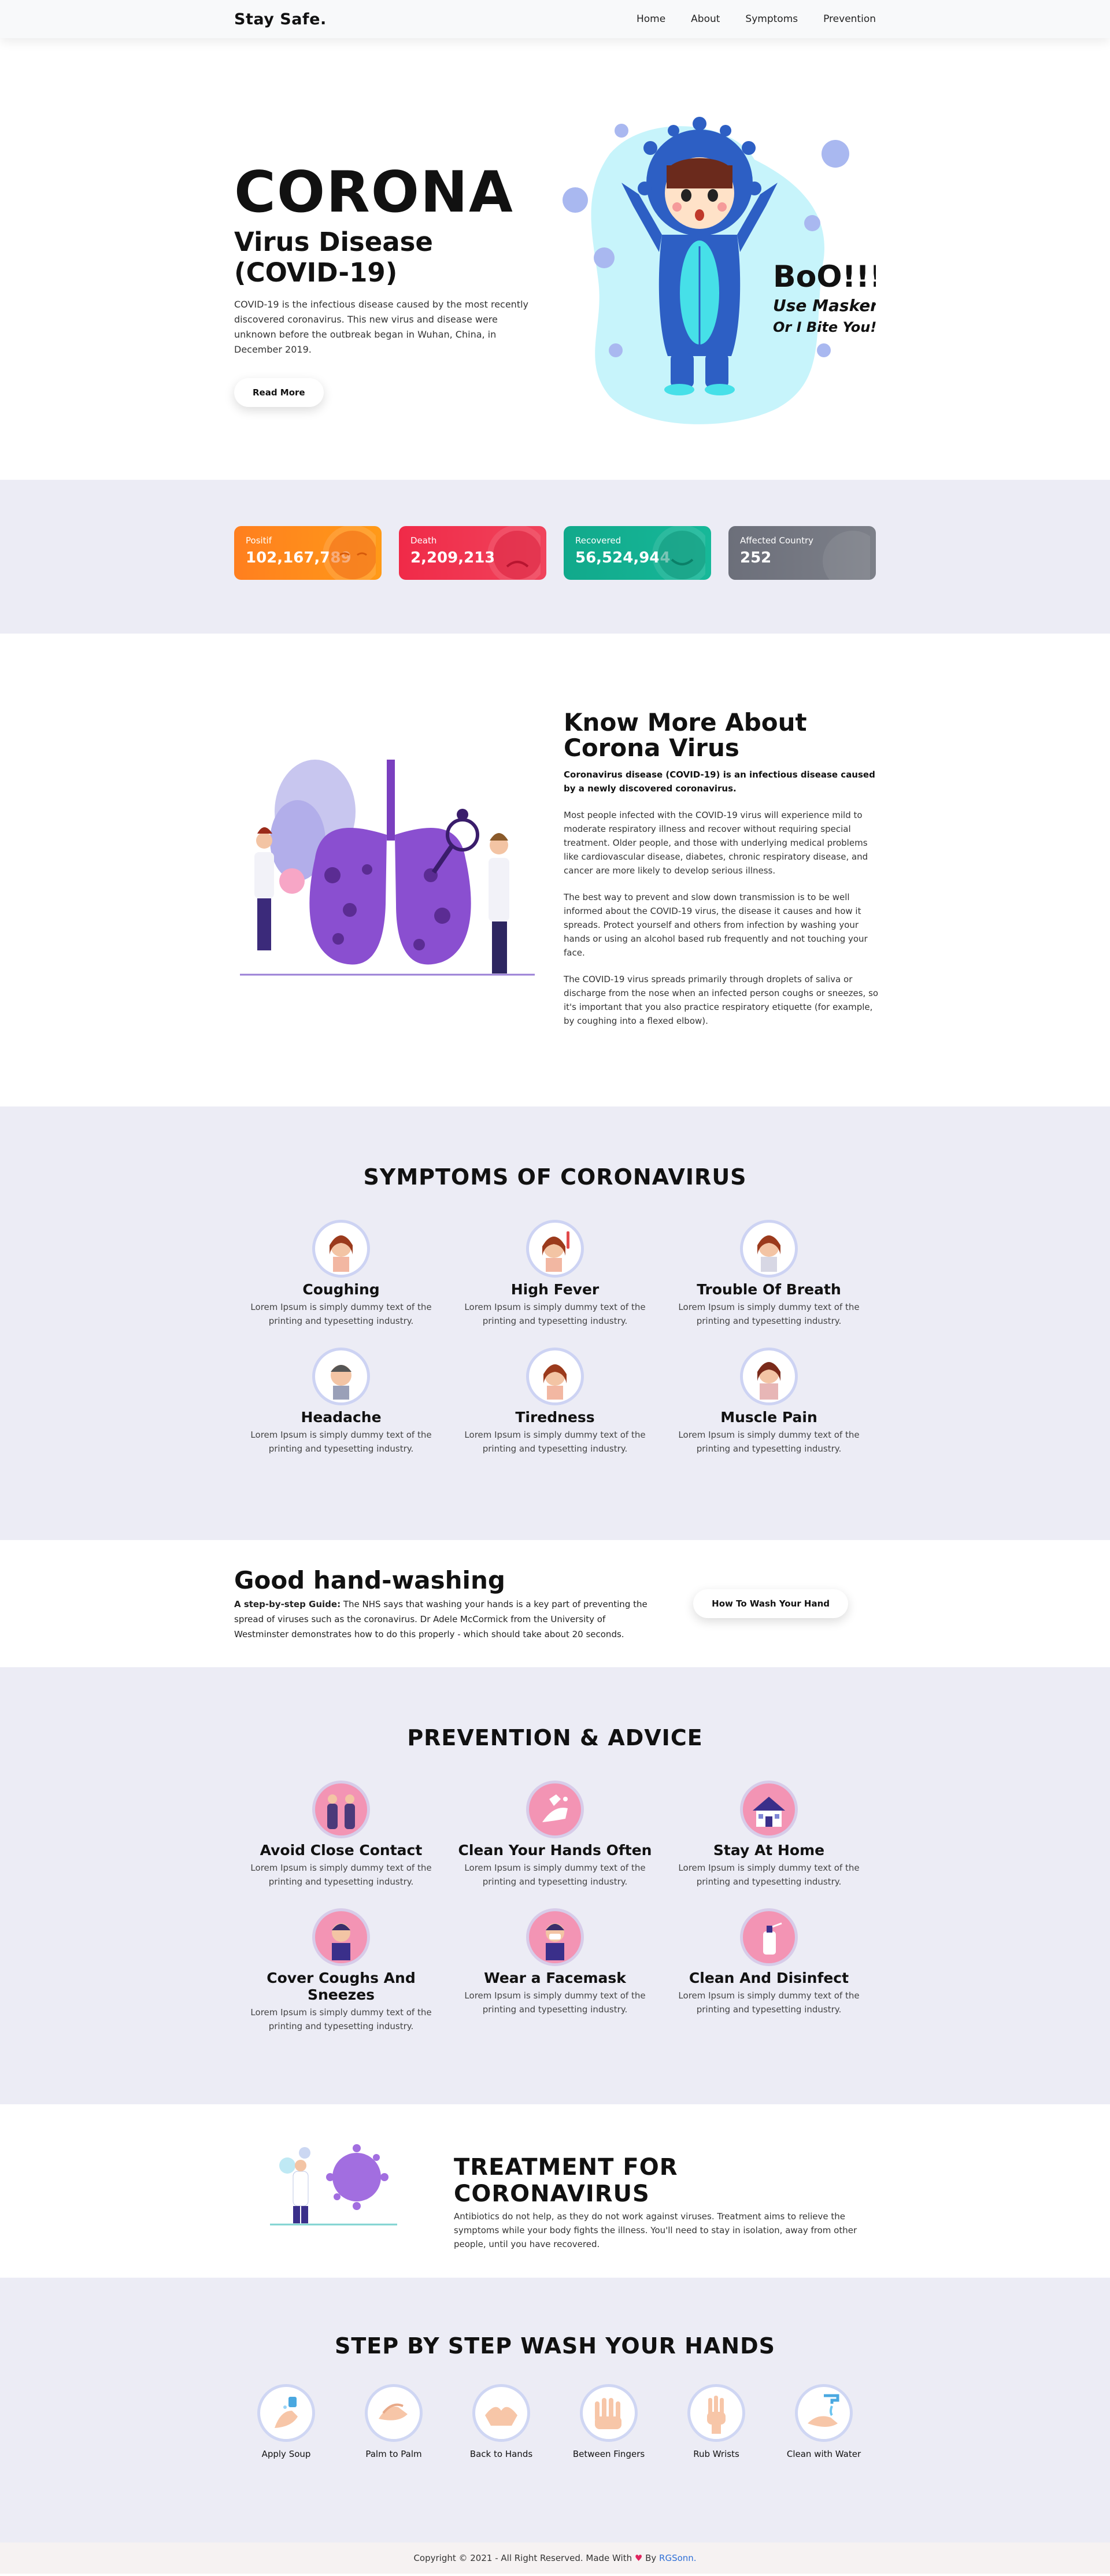  I want to click on brand-logo: Stay Safe., so click(280, 19).